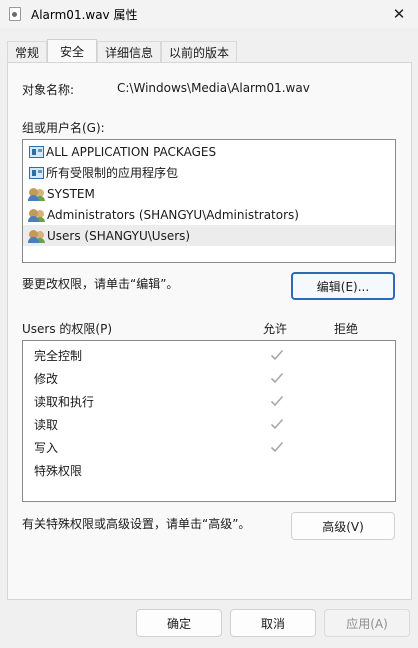 This screenshot has height=648, width=418. Describe the element at coordinates (209, 235) in the screenshot. I see `list-item: Users (SHANGYU\Users)` at that location.